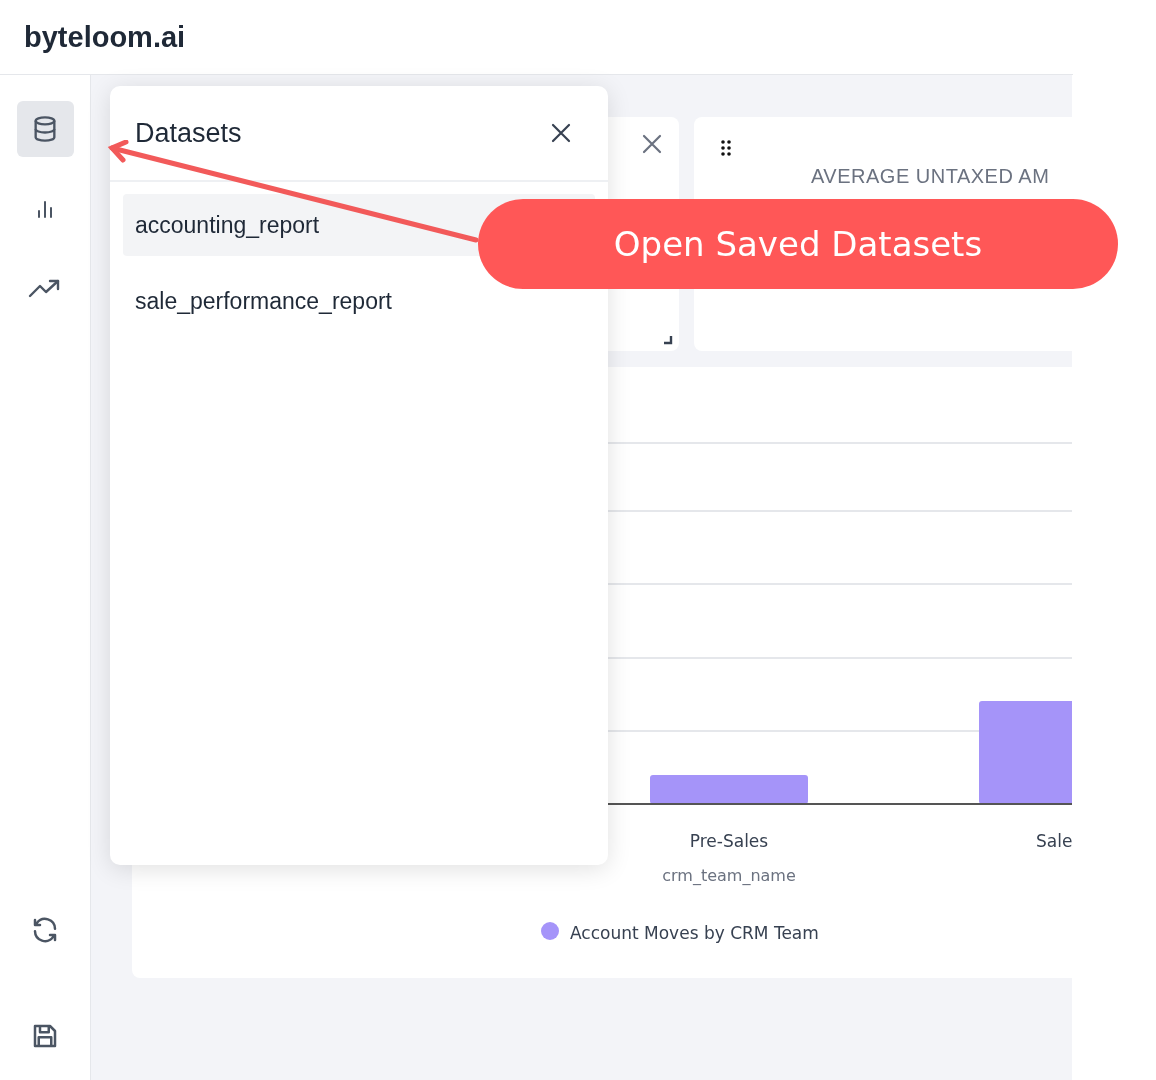 The image size is (1156, 1080). I want to click on axis-title: crm_team_name, so click(729, 875).